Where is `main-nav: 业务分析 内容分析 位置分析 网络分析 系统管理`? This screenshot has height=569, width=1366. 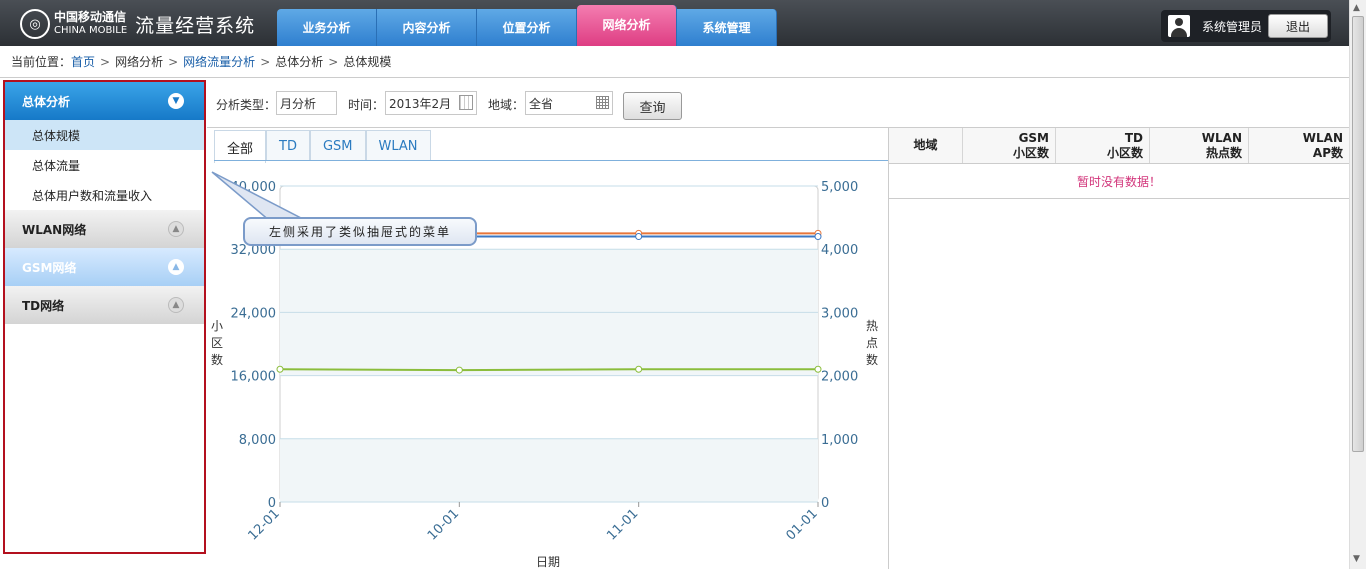 main-nav: 业务分析 内容分析 位置分析 网络分析 系统管理 is located at coordinates (527, 25).